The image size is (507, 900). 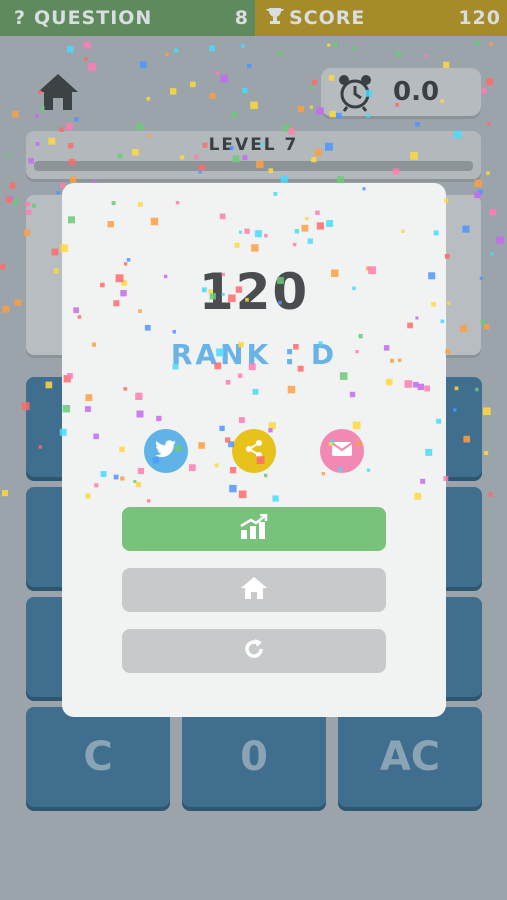 What do you see at coordinates (355, 92) in the screenshot?
I see `alarm-clock-icon` at bounding box center [355, 92].